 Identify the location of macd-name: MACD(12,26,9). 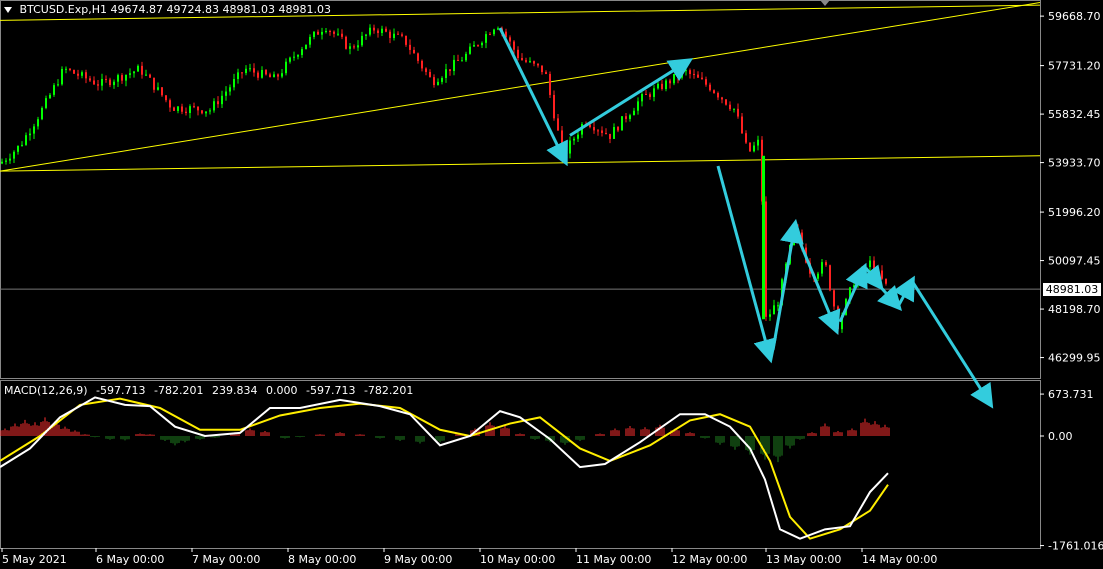
(46, 390).